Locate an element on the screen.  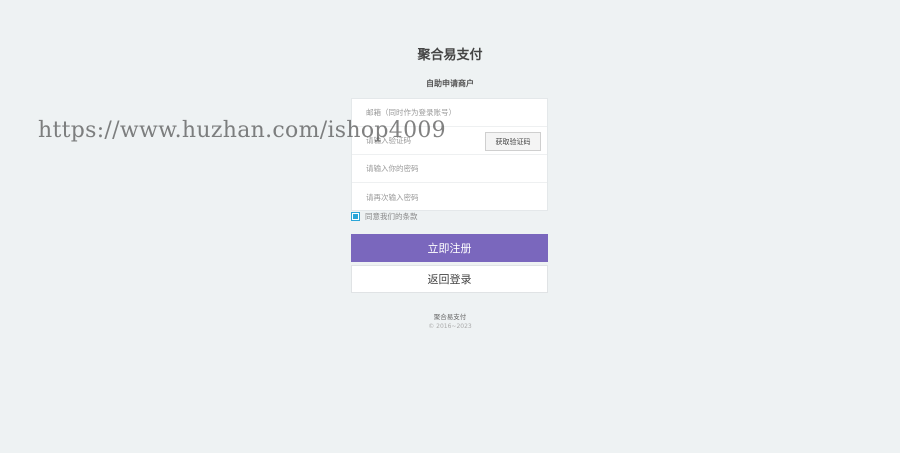
back-to-login-button: 返回登录 is located at coordinates (449, 279).